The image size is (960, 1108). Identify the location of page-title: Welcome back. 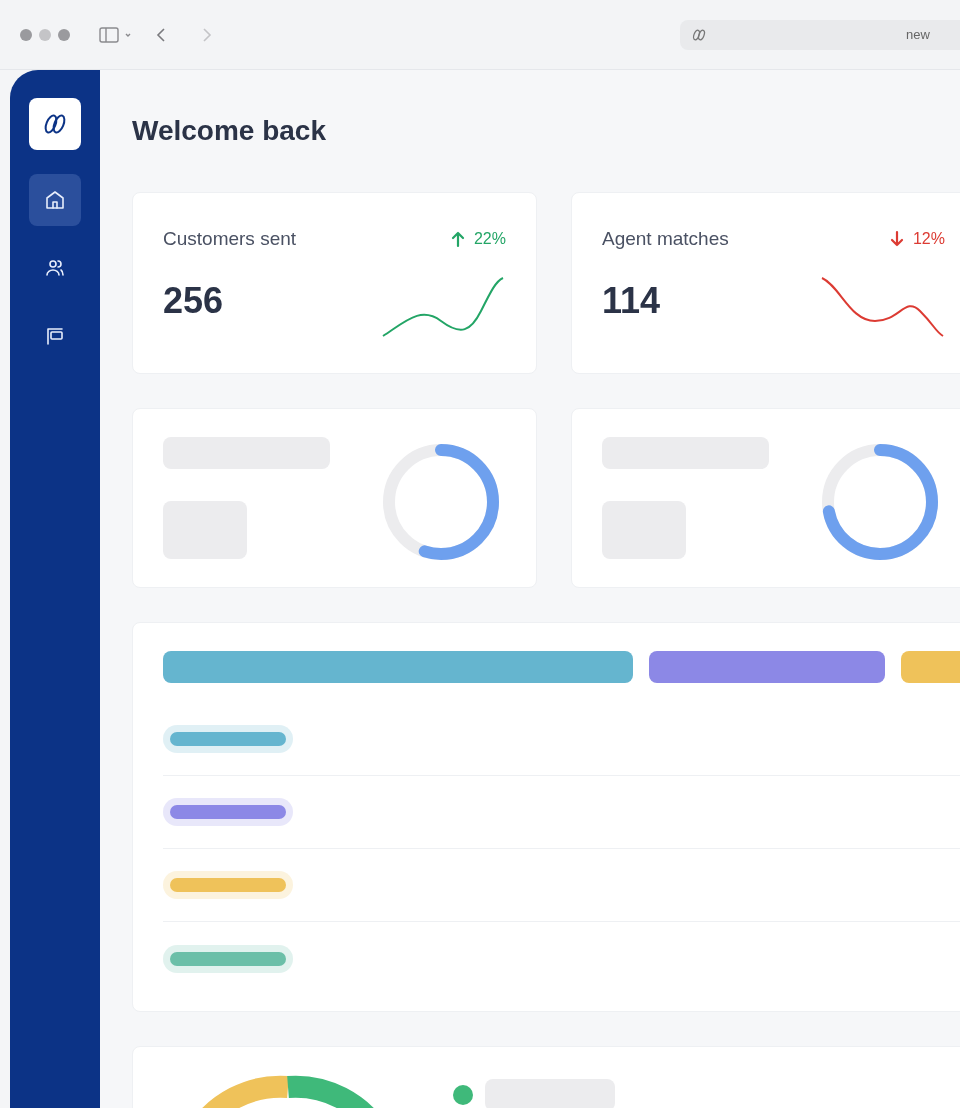
(230, 131).